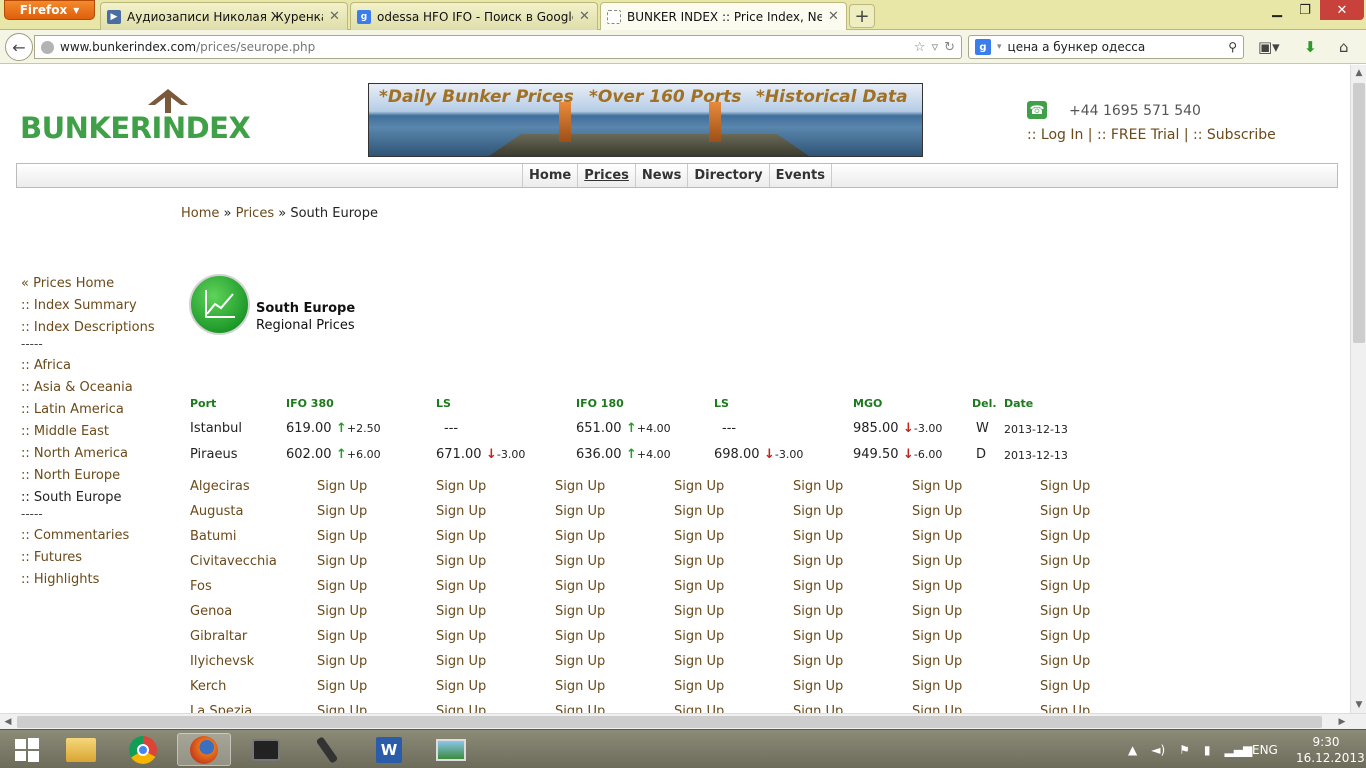  Describe the element at coordinates (143, 749) in the screenshot. I see `chrome-taskbar-button` at that location.